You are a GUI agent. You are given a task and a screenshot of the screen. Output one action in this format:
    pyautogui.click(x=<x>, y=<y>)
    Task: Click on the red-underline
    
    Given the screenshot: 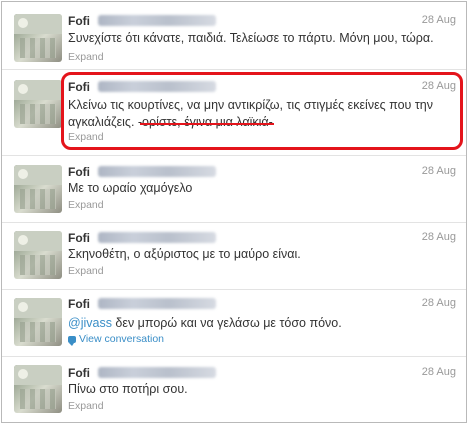 What is the action you would take?
    pyautogui.click(x=207, y=124)
    